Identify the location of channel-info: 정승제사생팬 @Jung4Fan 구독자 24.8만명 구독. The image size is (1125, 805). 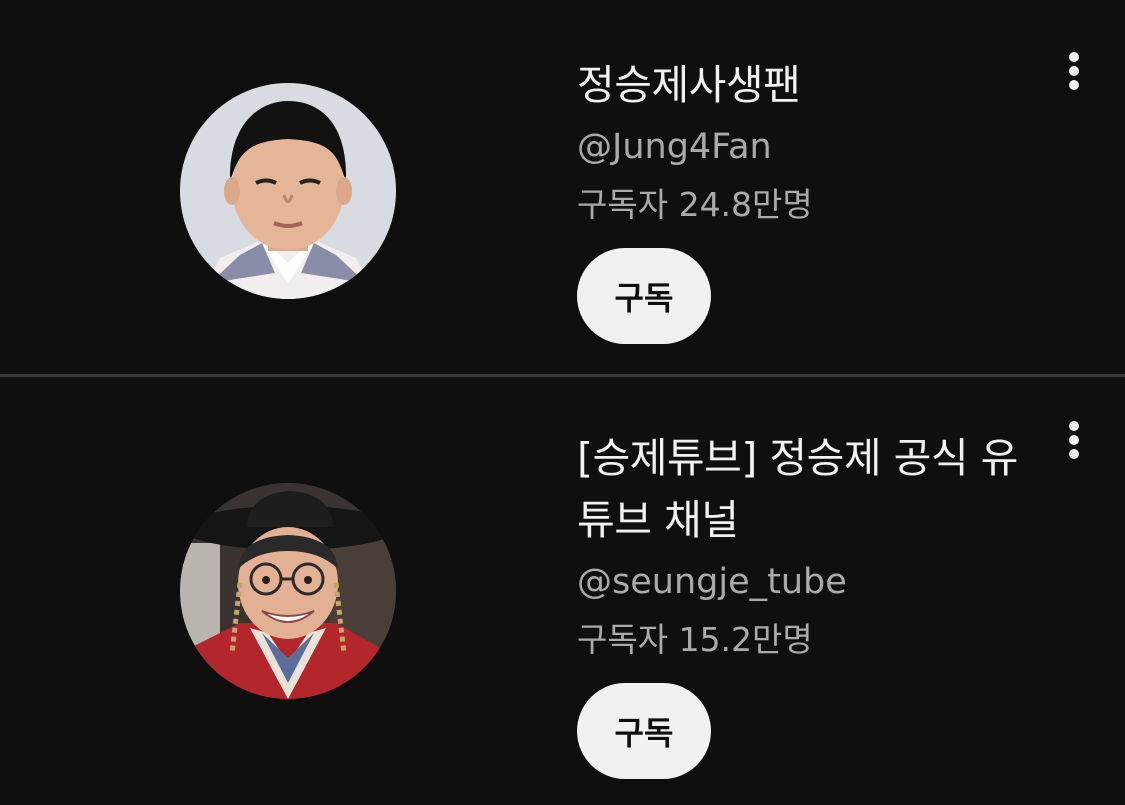
(807, 199).